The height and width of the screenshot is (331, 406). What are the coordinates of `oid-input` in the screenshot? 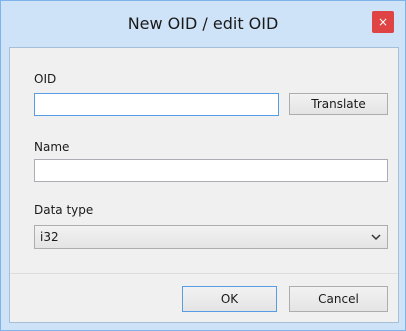 It's located at (156, 104).